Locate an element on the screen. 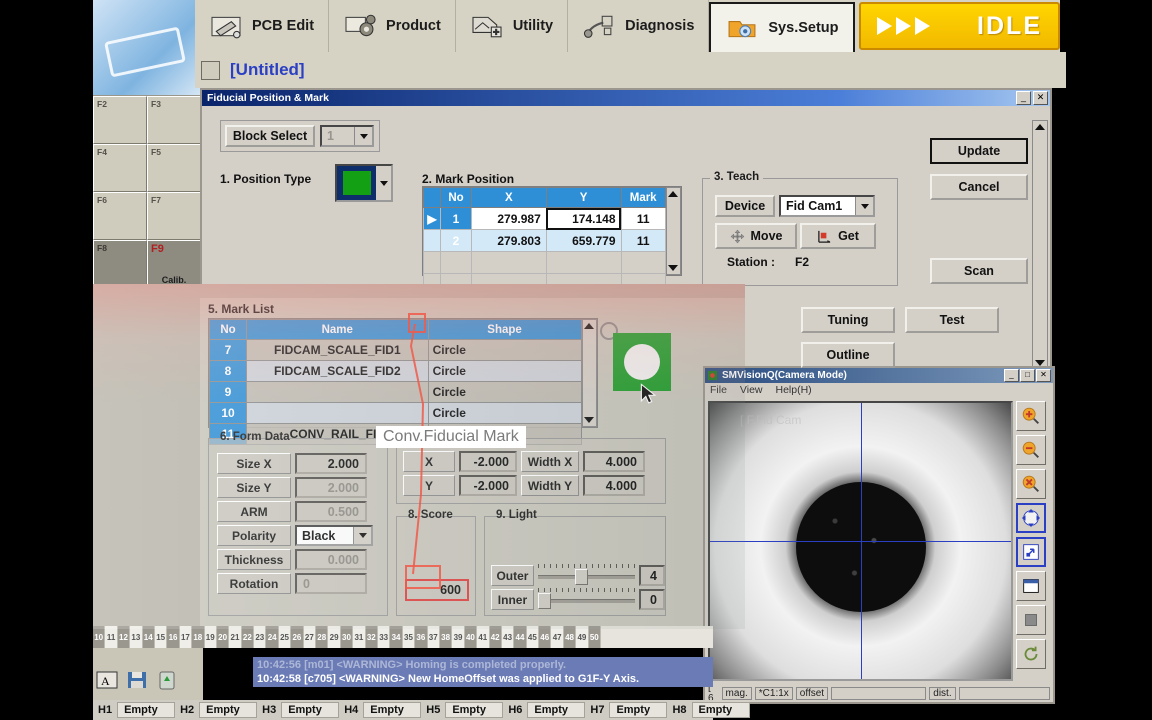 The height and width of the screenshot is (720, 1152). camera-menu-item: Help(H) is located at coordinates (794, 390).